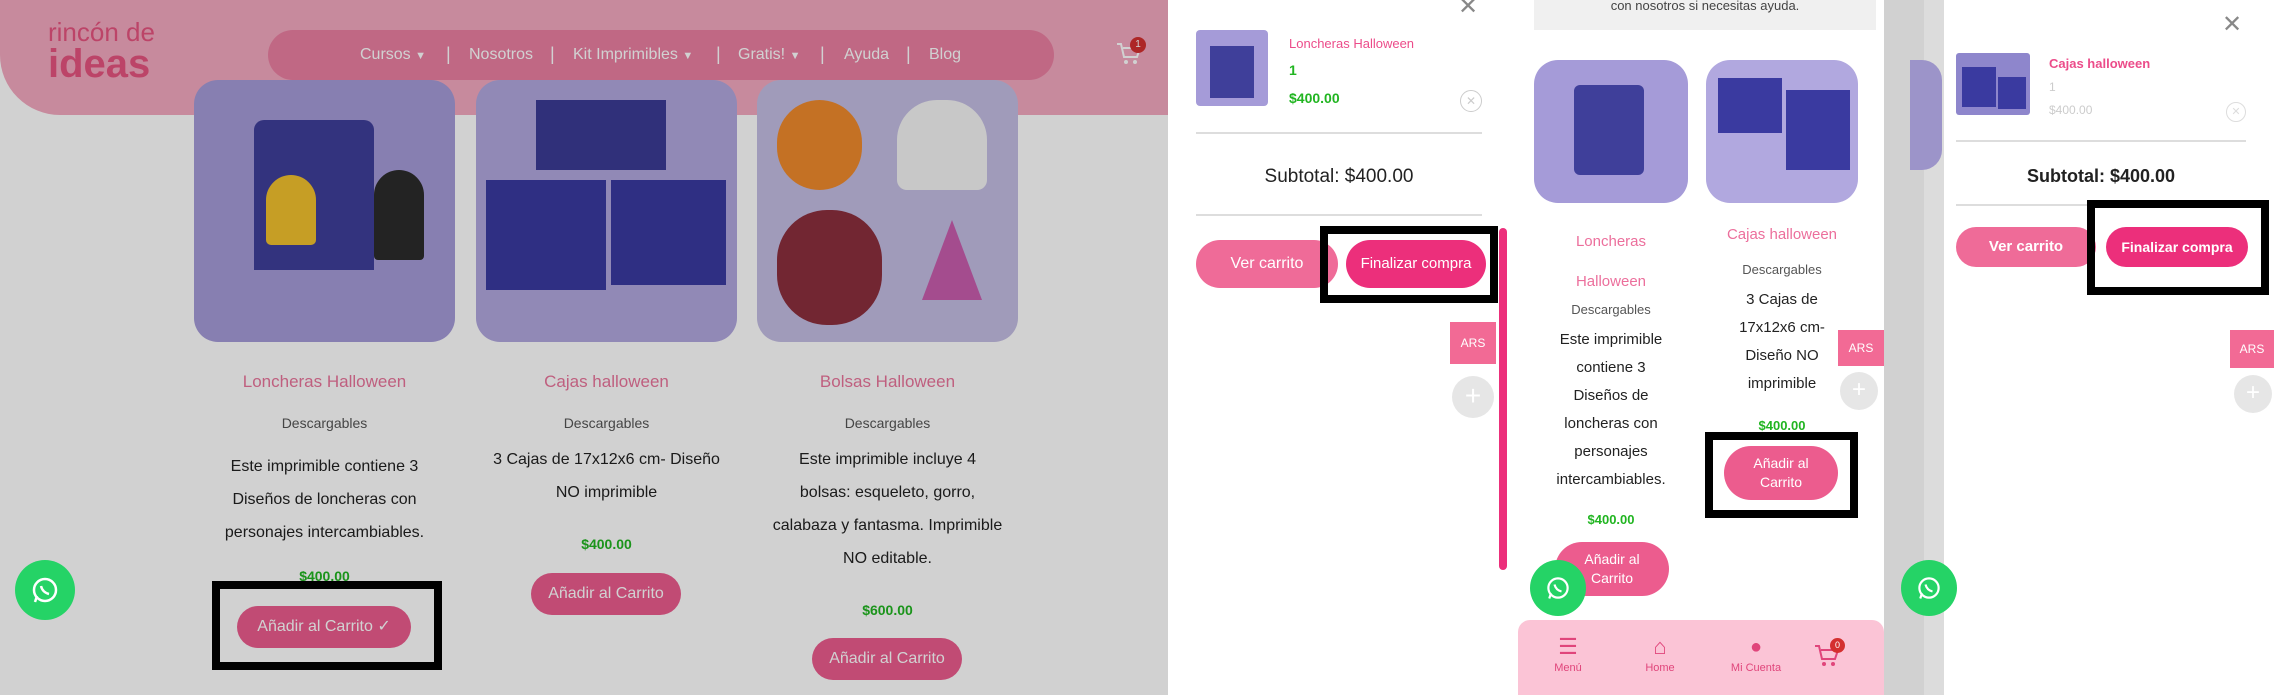 This screenshot has height=695, width=2274. Describe the element at coordinates (1837, 645) in the screenshot. I see `cart-count-badge: 0` at that location.